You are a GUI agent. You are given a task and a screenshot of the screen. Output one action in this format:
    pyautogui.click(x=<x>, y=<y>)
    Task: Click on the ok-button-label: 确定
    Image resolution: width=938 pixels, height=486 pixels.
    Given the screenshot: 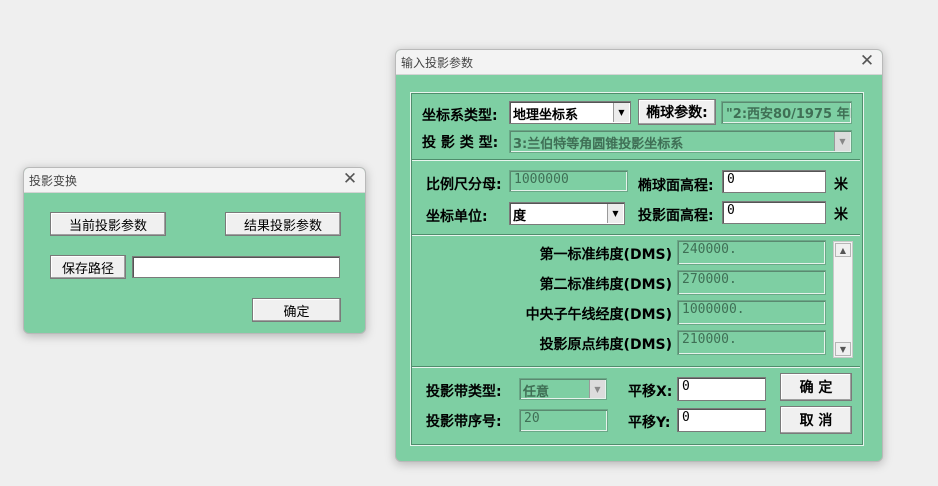 What is the action you would take?
    pyautogui.click(x=296, y=312)
    